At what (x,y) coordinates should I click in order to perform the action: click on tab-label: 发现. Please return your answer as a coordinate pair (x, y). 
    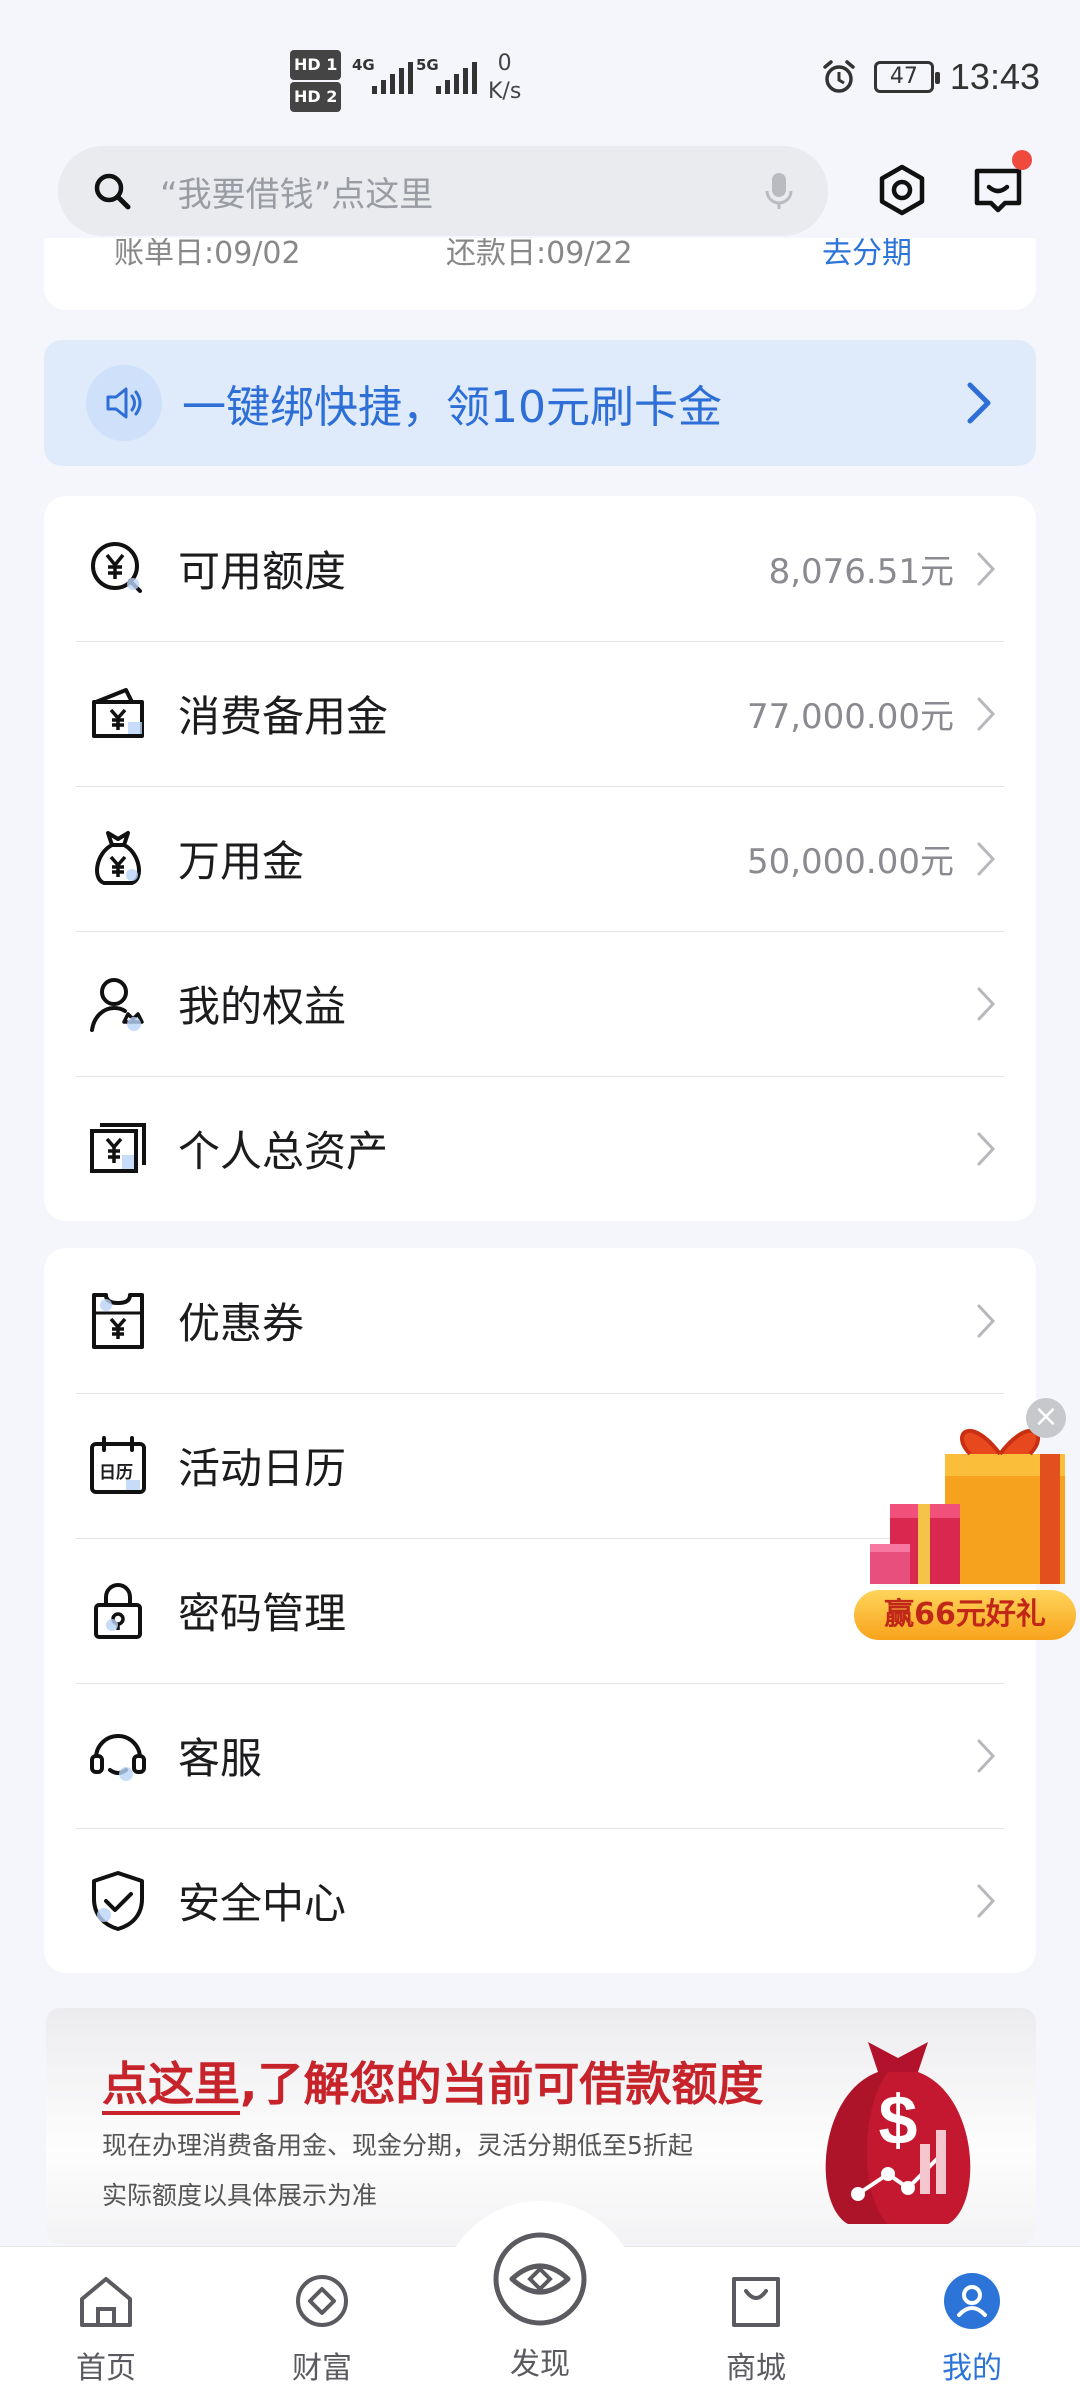
    Looking at the image, I should click on (540, 2364).